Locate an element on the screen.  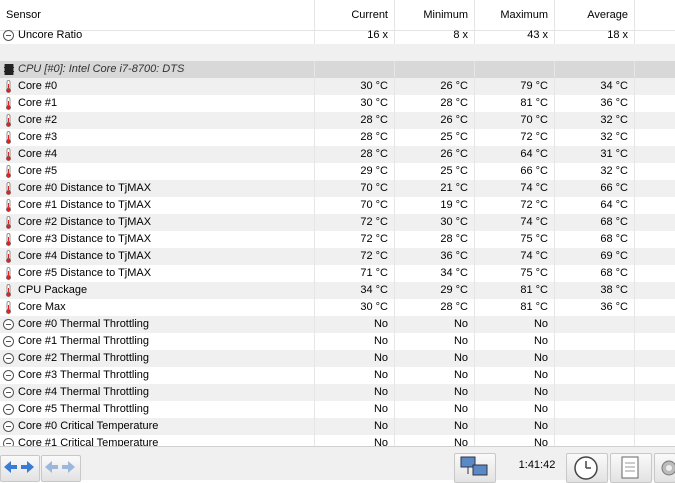
current-value: 70 °C is located at coordinates (355, 188).